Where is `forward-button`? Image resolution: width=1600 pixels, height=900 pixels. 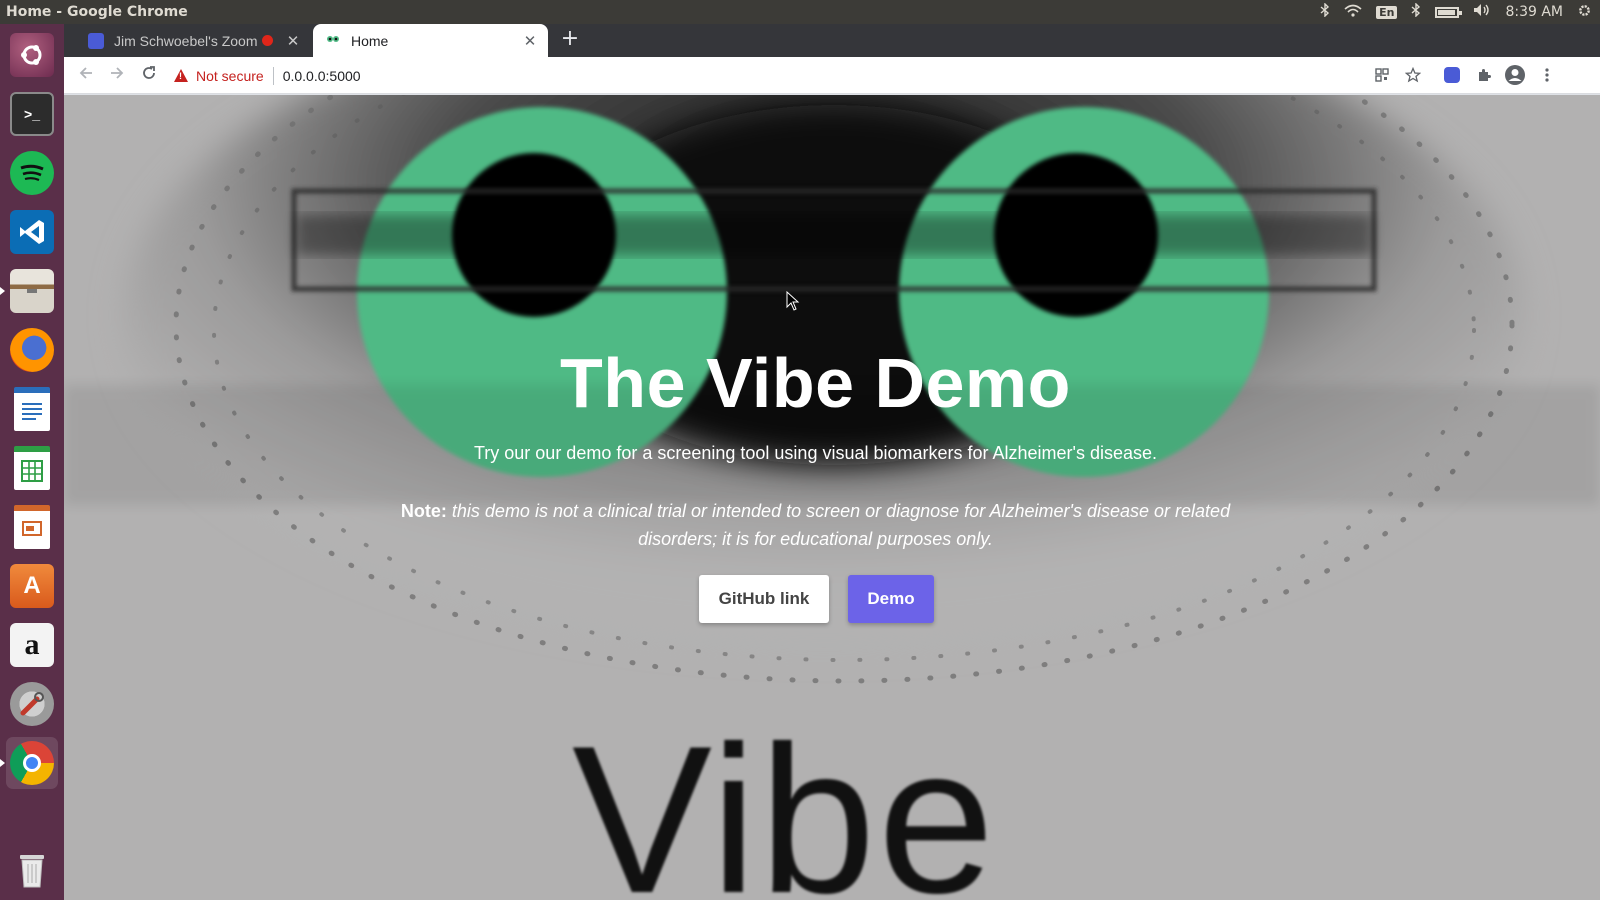 forward-button is located at coordinates (117, 76).